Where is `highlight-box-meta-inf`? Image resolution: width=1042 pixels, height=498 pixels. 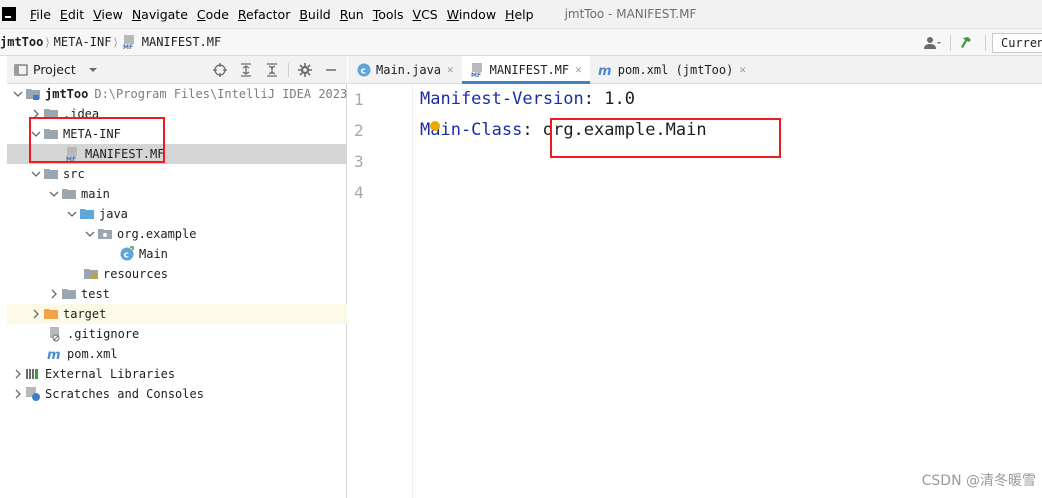 highlight-box-meta-inf is located at coordinates (97, 140).